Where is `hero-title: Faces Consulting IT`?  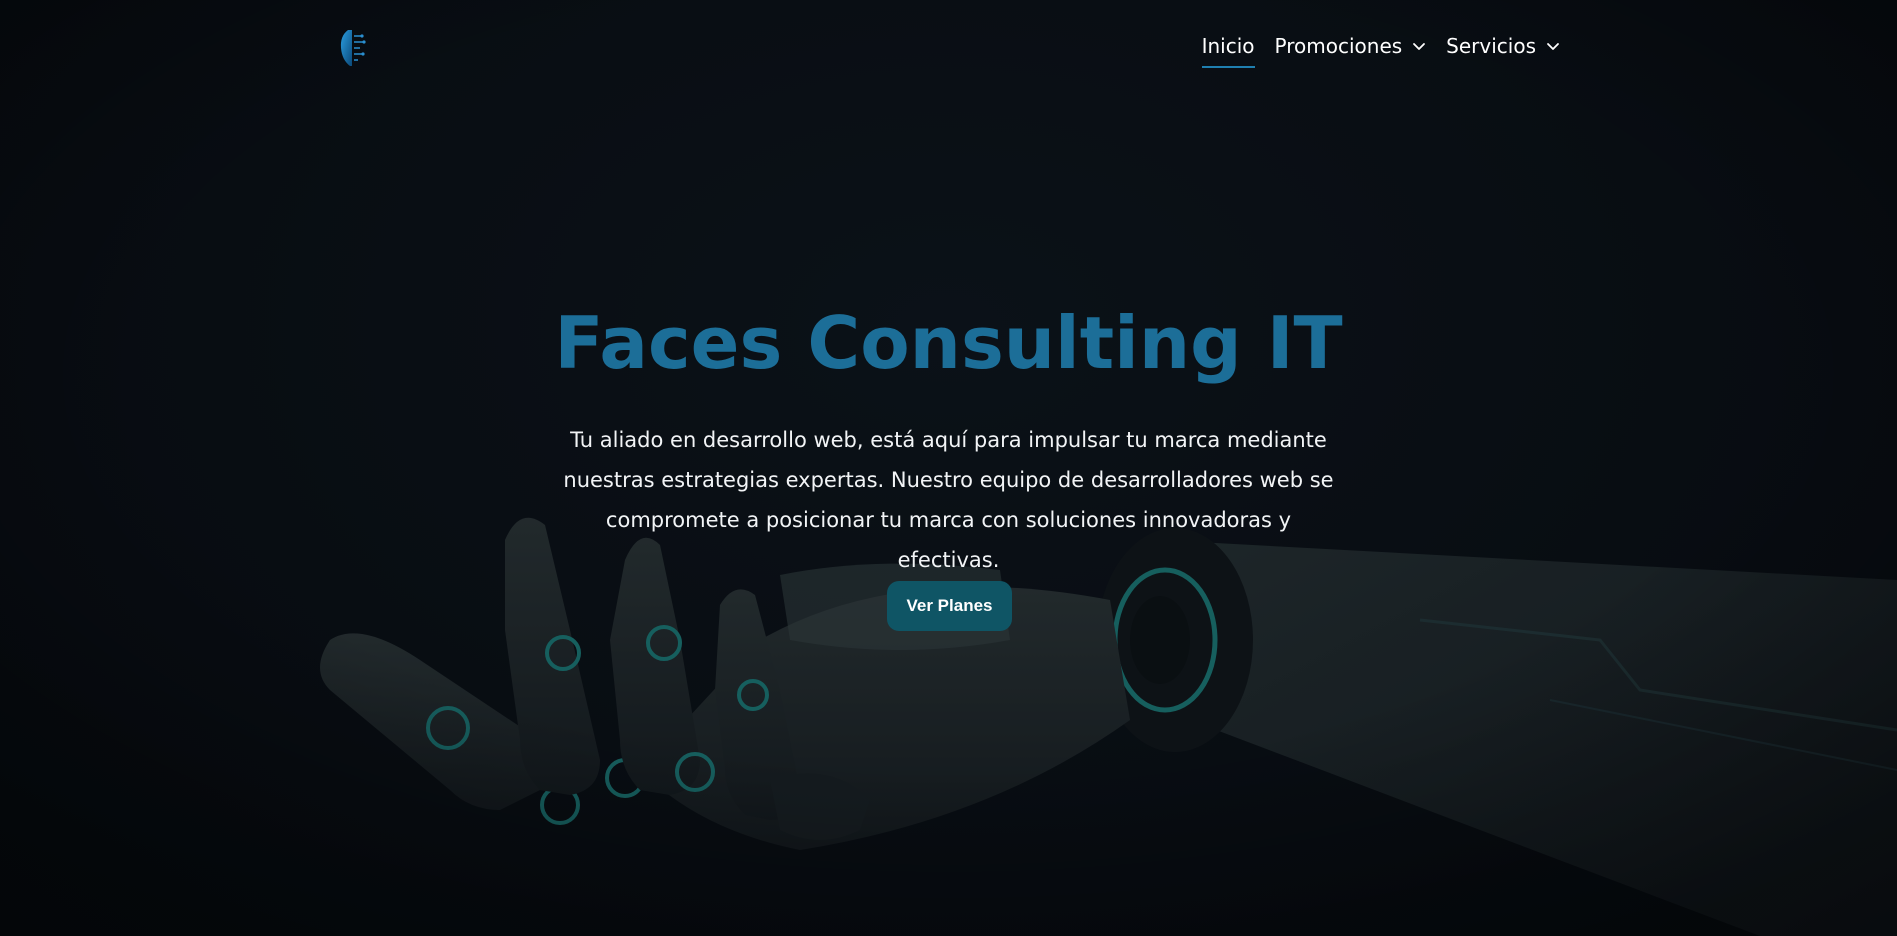 hero-title: Faces Consulting IT is located at coordinates (948, 343).